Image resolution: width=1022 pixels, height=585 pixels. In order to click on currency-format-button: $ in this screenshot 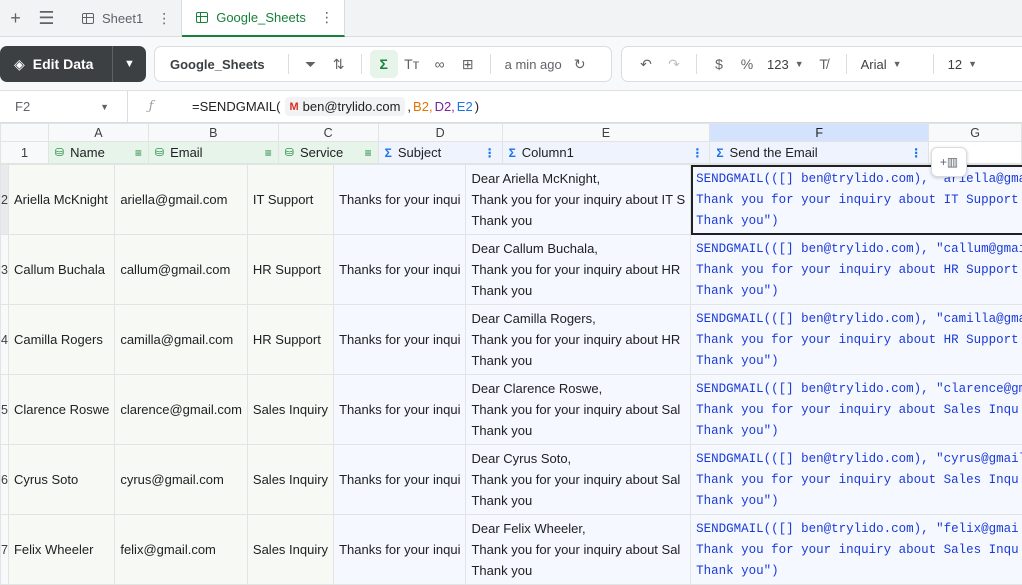, I will do `click(719, 64)`.